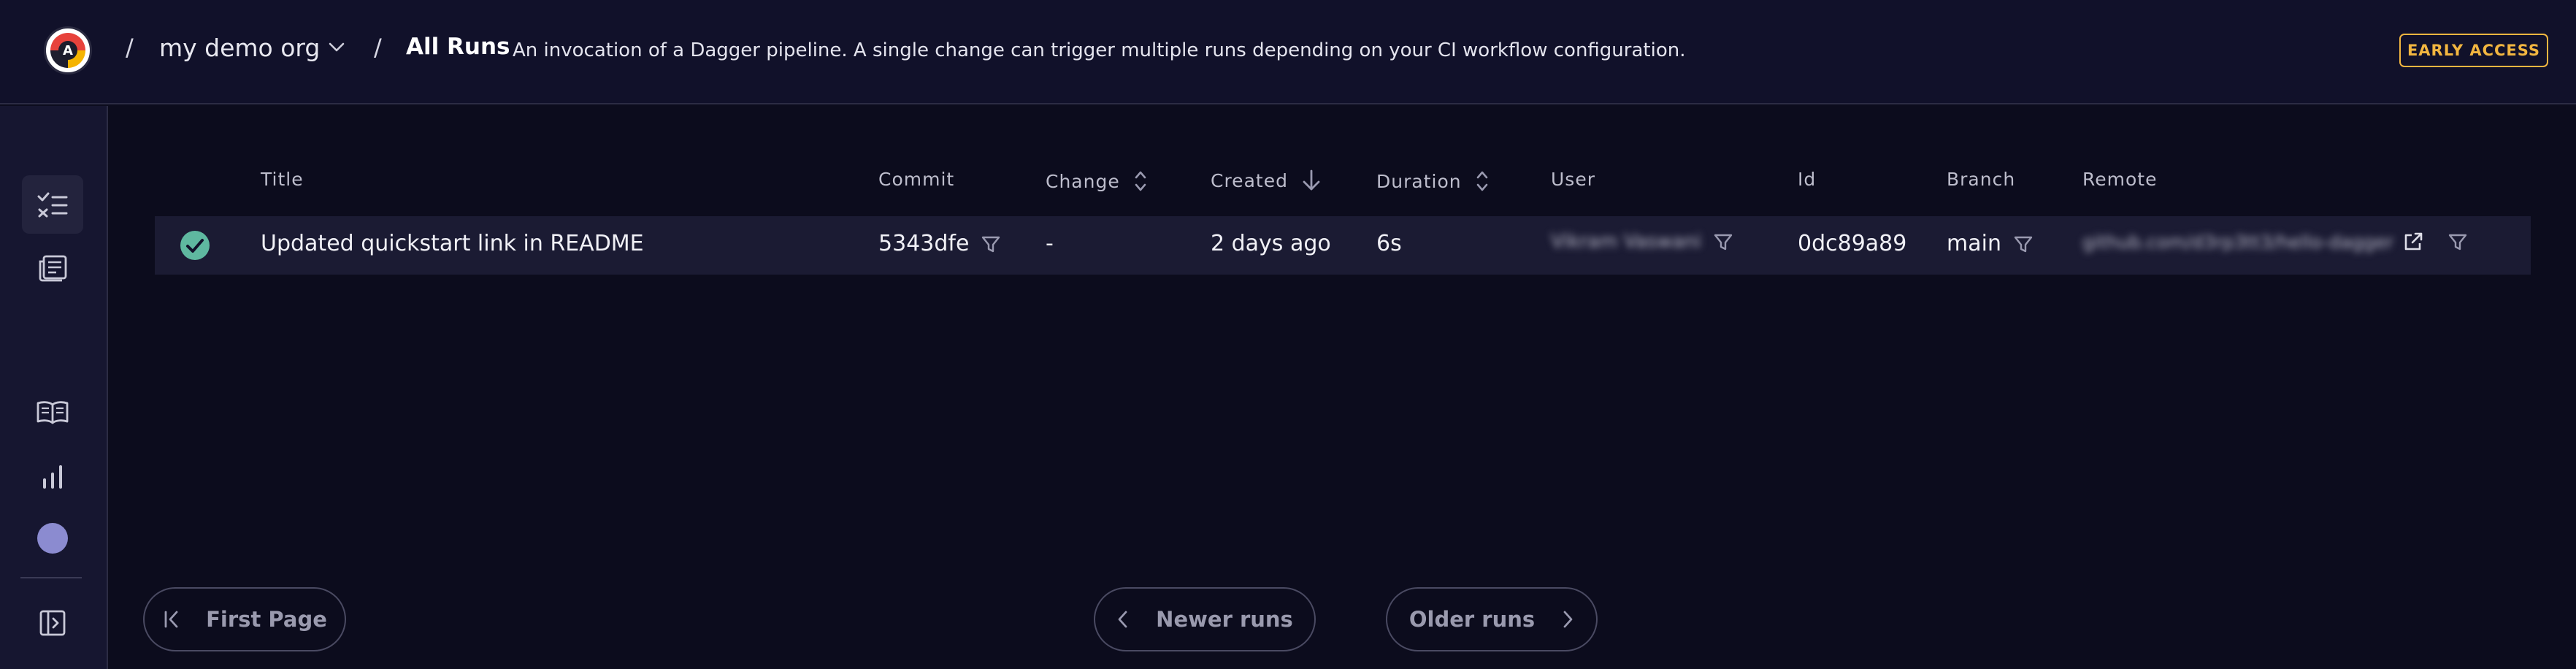  What do you see at coordinates (1974, 243) in the screenshot?
I see `branch-value: main` at bounding box center [1974, 243].